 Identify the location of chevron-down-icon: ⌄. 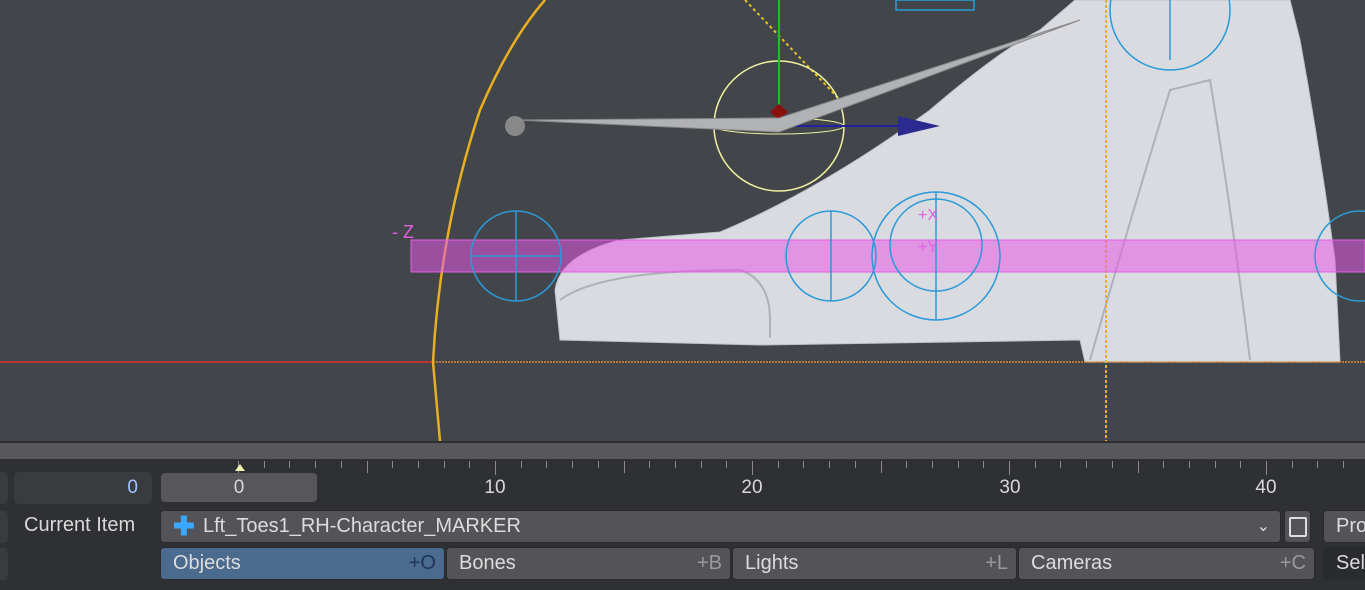
(1263, 526).